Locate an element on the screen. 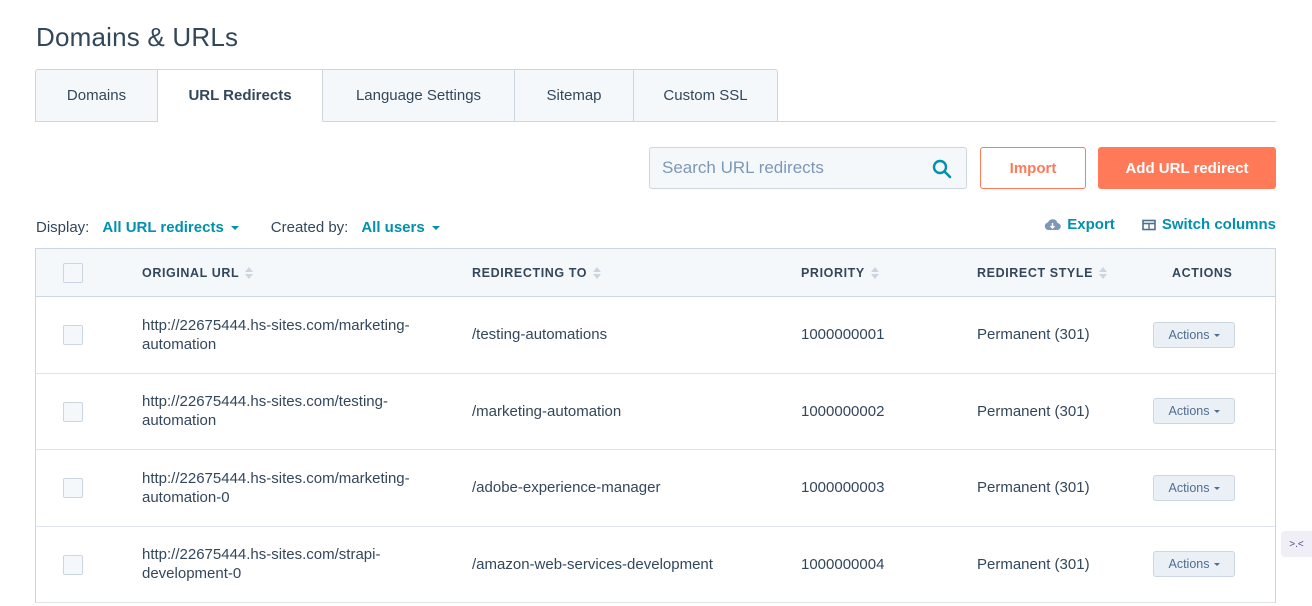  cloud-download-icon is located at coordinates (1053, 225).